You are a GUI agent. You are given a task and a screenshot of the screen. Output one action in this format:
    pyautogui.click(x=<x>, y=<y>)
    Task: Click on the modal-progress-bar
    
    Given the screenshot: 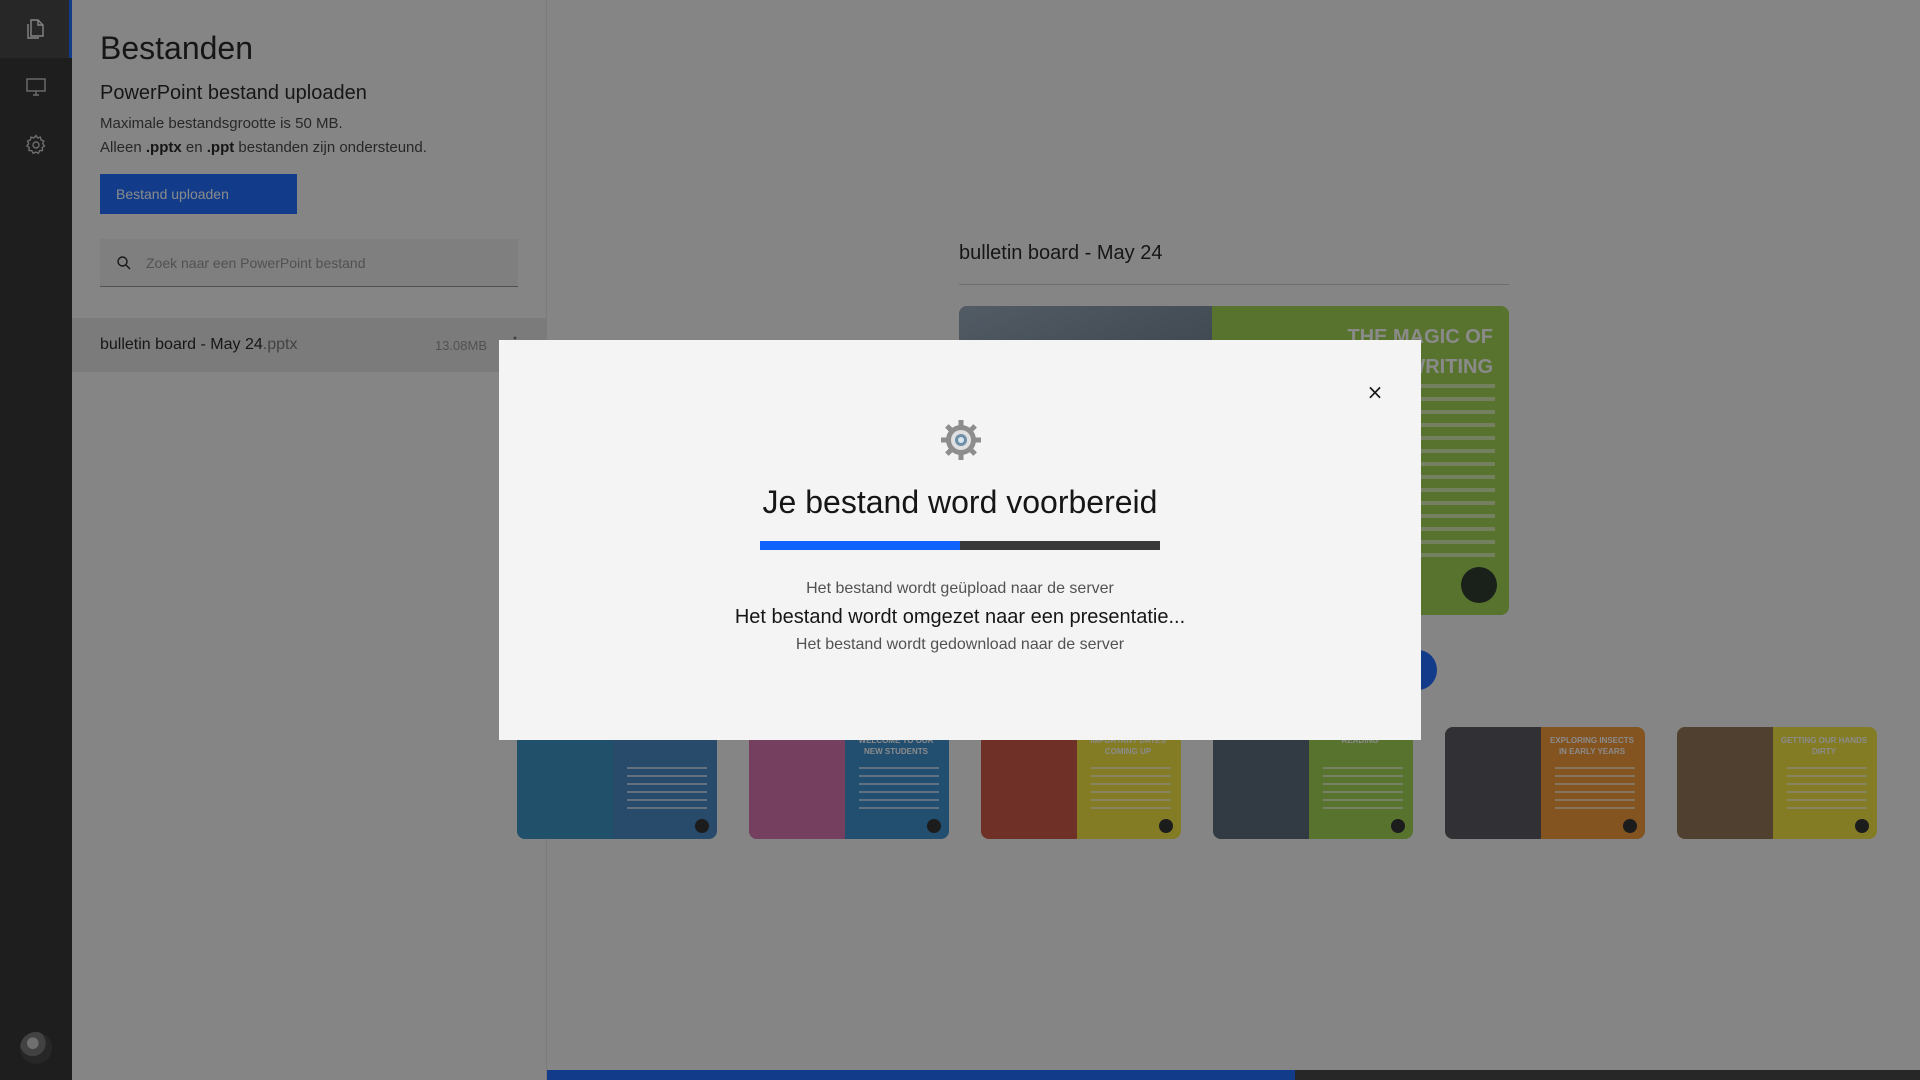 What is the action you would take?
    pyautogui.click(x=960, y=545)
    